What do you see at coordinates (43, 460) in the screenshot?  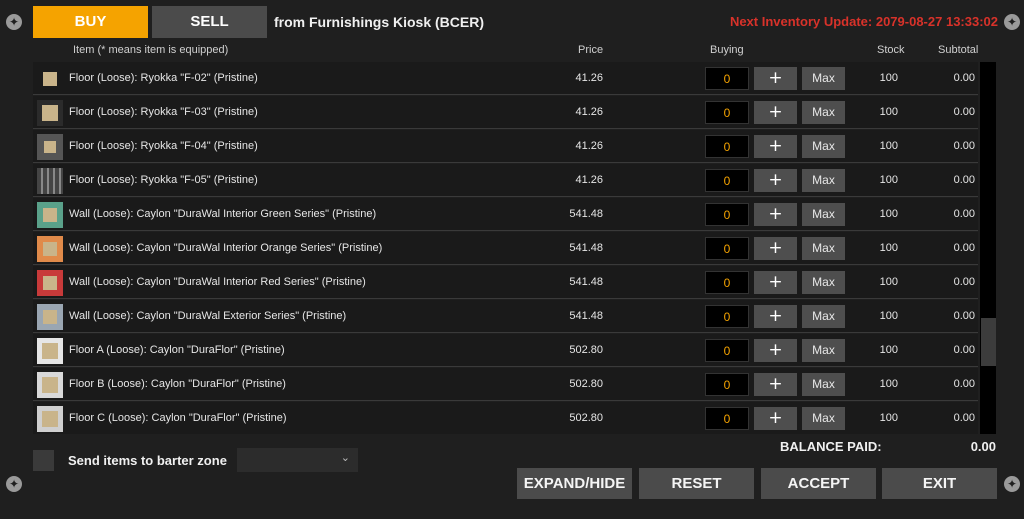 I see `barter-zone-checkbox` at bounding box center [43, 460].